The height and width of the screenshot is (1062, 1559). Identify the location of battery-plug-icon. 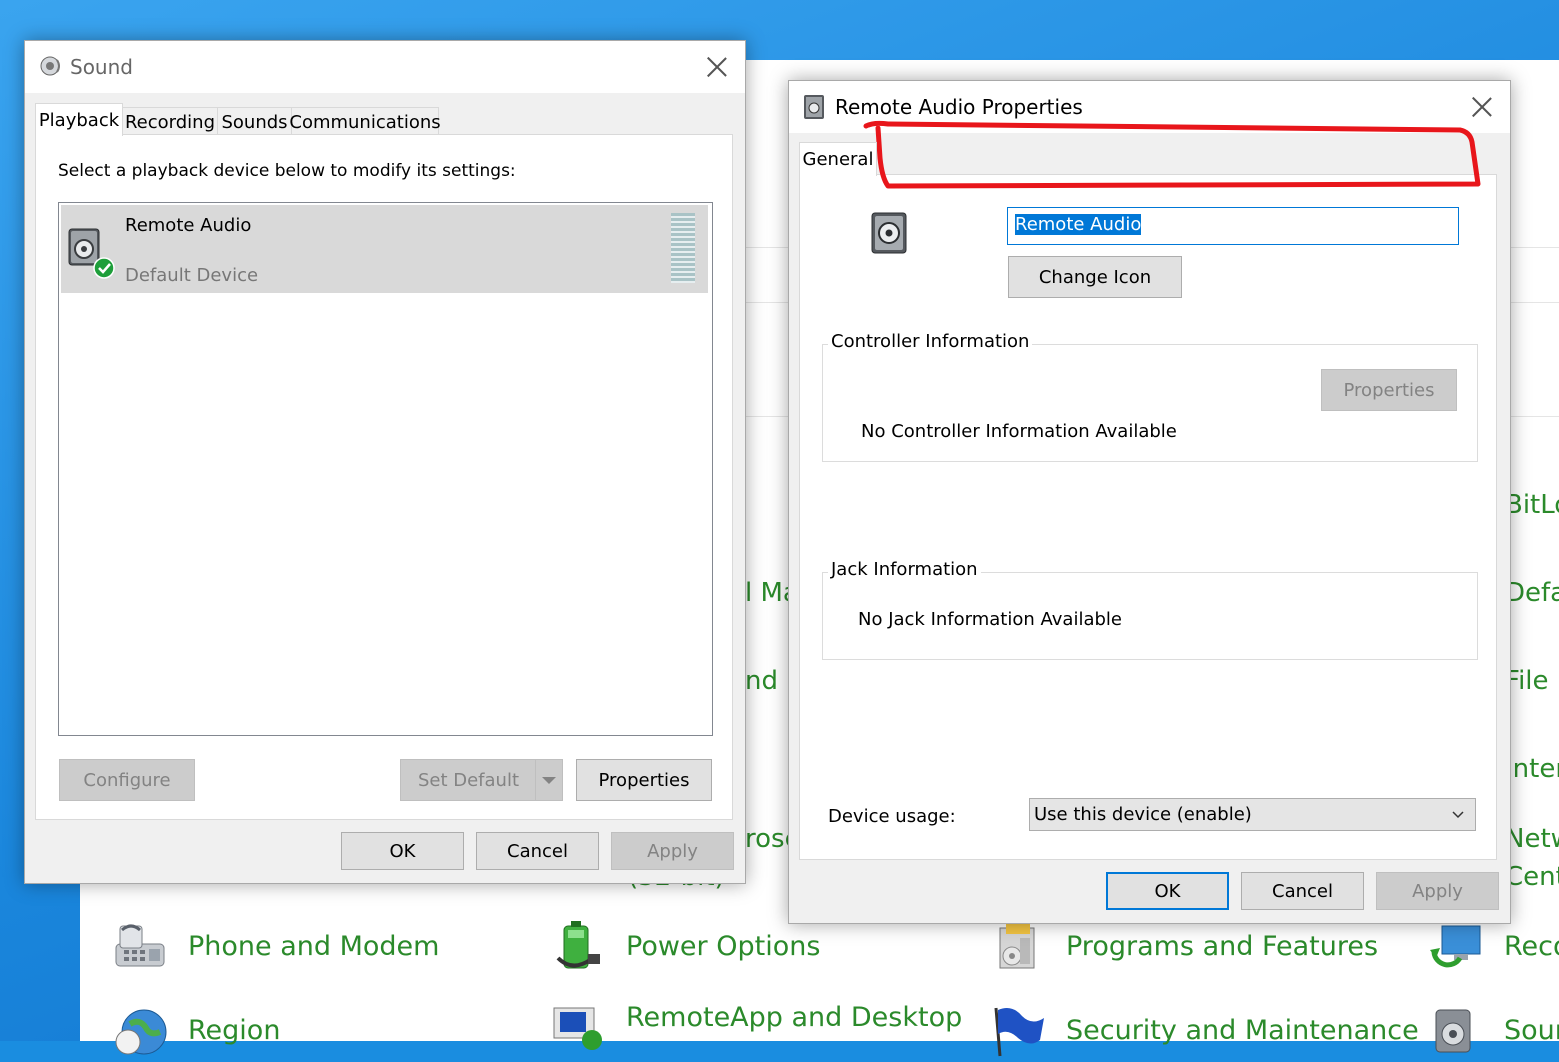
(578, 946).